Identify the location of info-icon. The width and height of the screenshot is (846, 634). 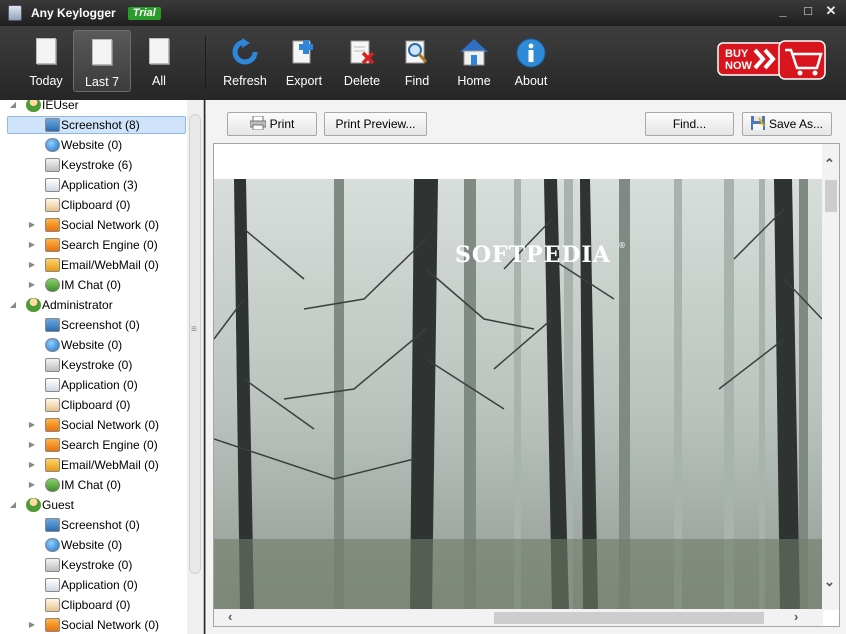
(531, 53).